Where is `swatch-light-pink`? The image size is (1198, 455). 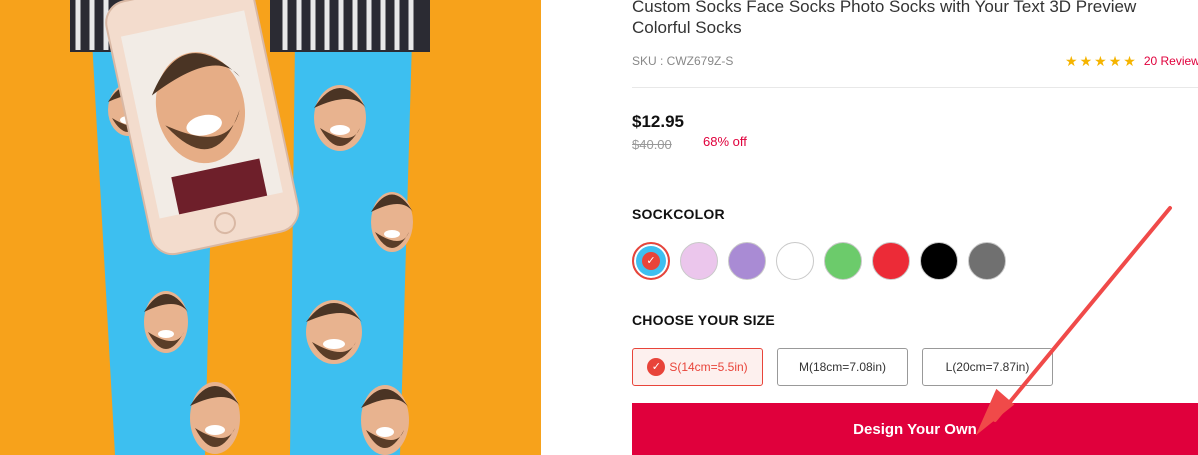 swatch-light-pink is located at coordinates (699, 261).